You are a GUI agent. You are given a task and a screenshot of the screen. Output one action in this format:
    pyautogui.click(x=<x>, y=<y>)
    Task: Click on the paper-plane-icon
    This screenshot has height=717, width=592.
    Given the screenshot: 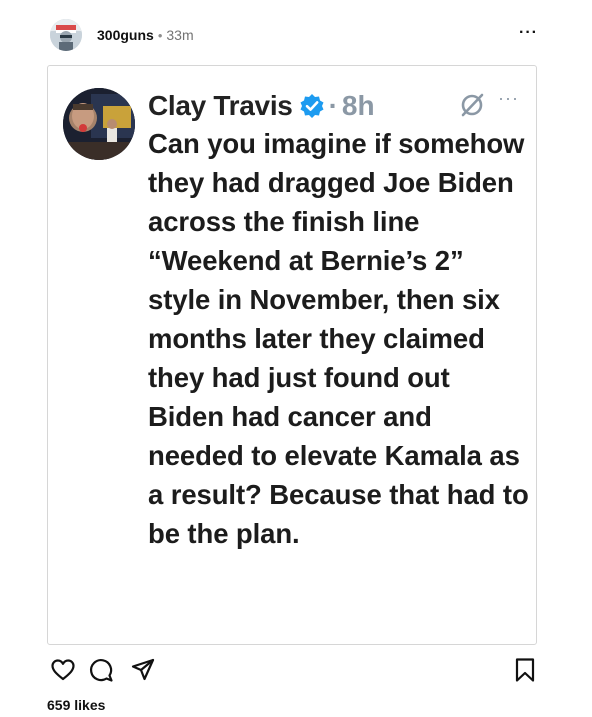 What is the action you would take?
    pyautogui.click(x=143, y=670)
    